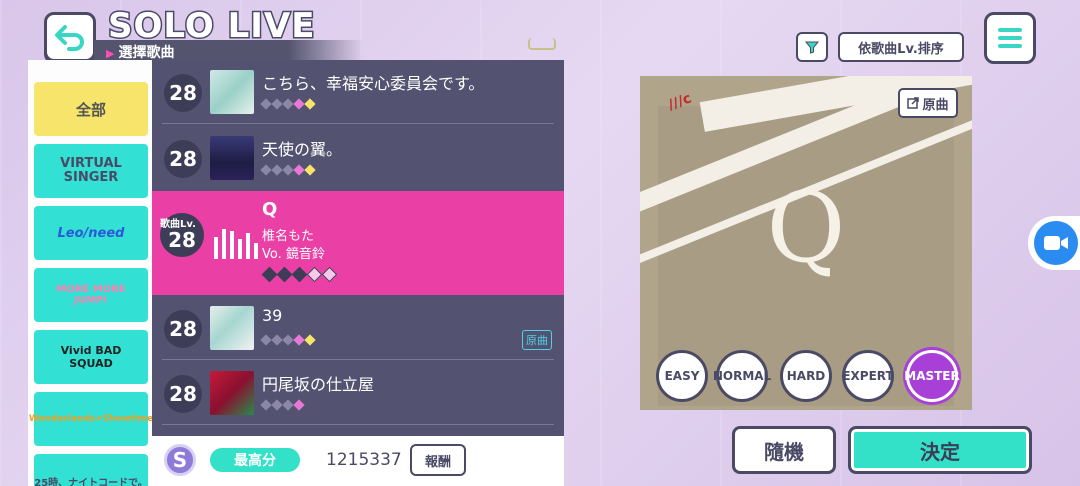 The height and width of the screenshot is (486, 1080). Describe the element at coordinates (364, 460) in the screenshot. I see `best-score-value: 1215337` at that location.